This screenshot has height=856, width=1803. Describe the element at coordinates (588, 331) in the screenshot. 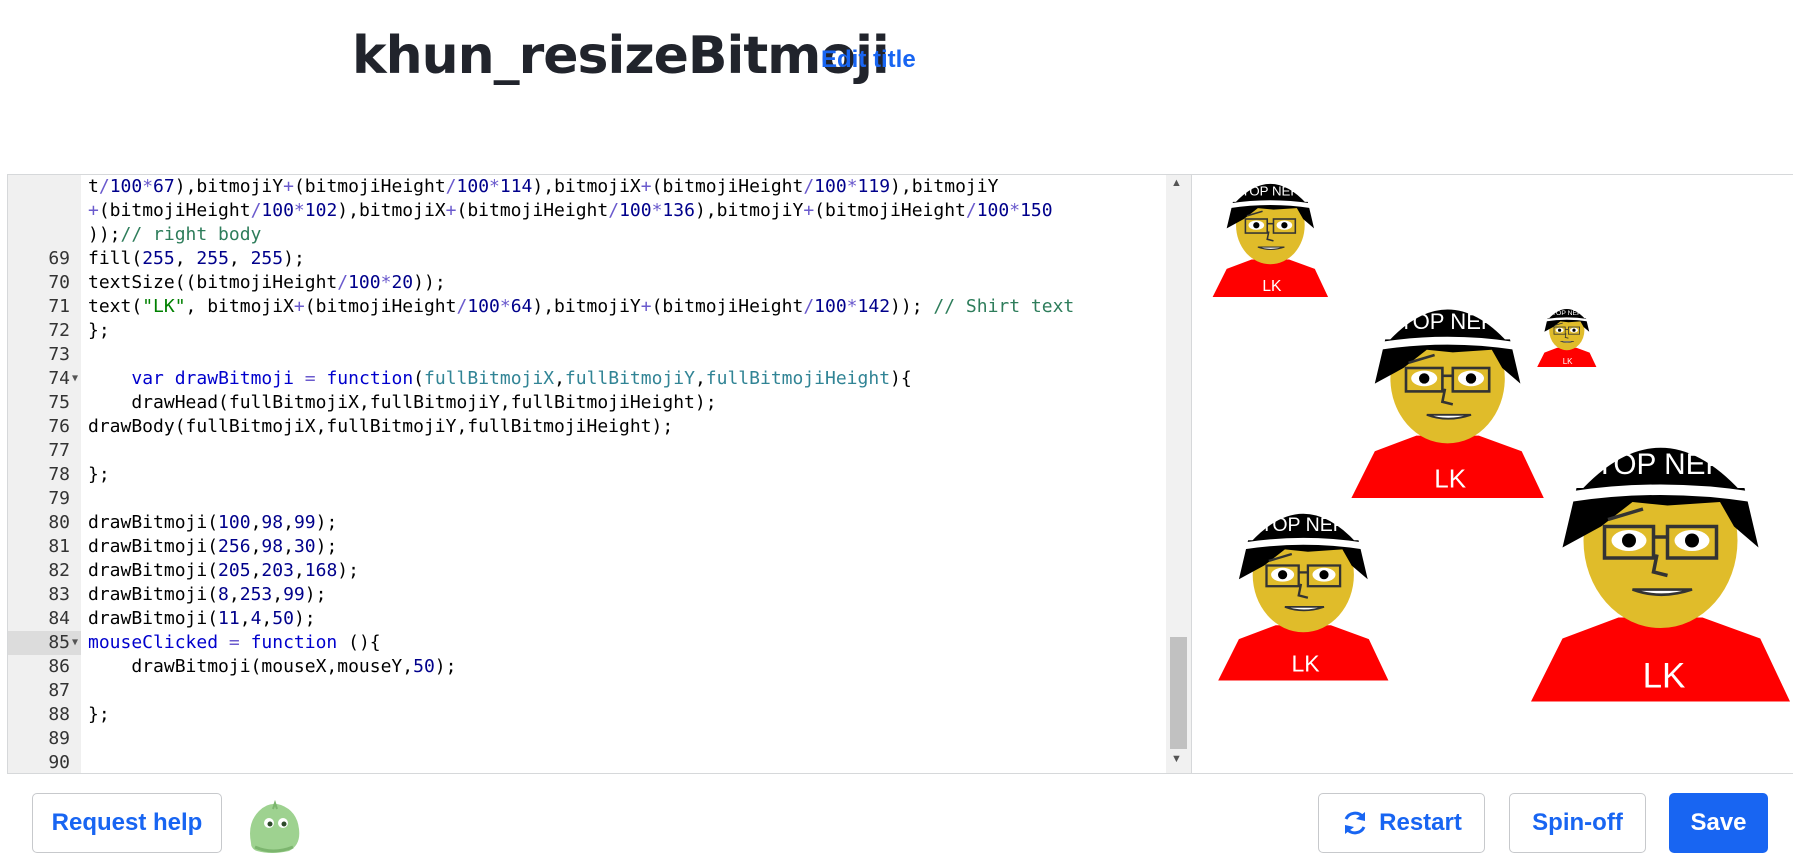

I see `code-line: 72};` at that location.